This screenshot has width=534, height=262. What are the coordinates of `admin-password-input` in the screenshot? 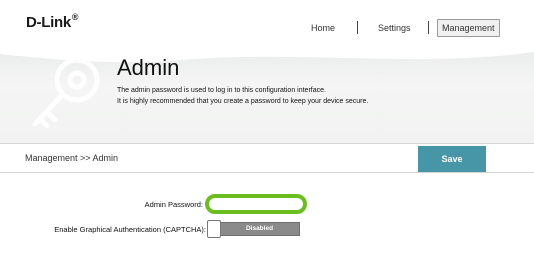 It's located at (256, 204).